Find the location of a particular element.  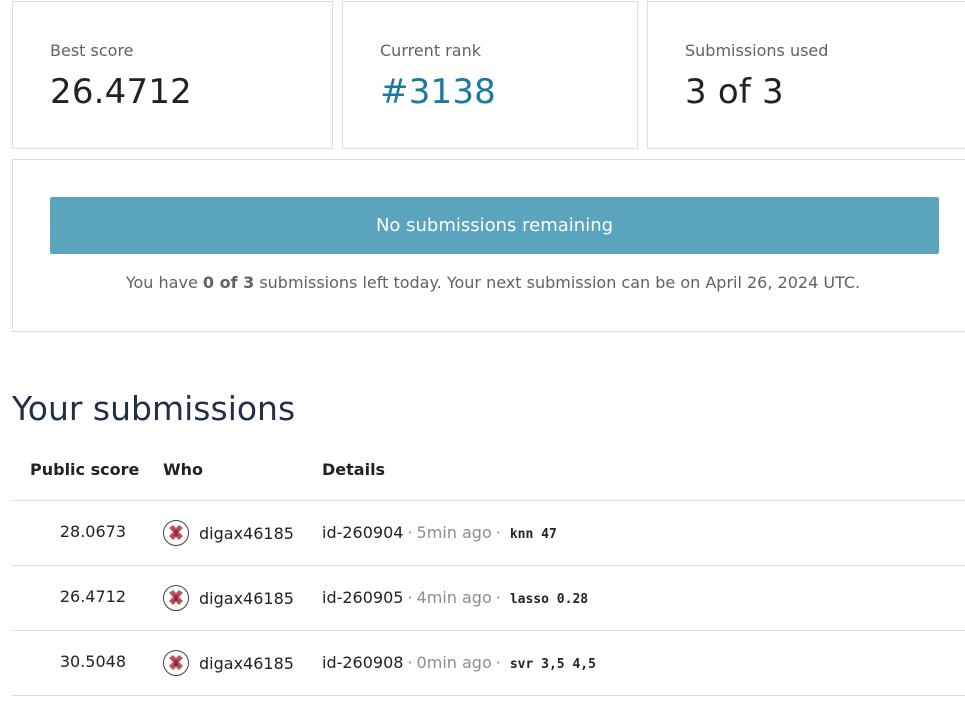

submission-details: id-260905 · 4min ago · lasso 0.28 is located at coordinates (455, 597).